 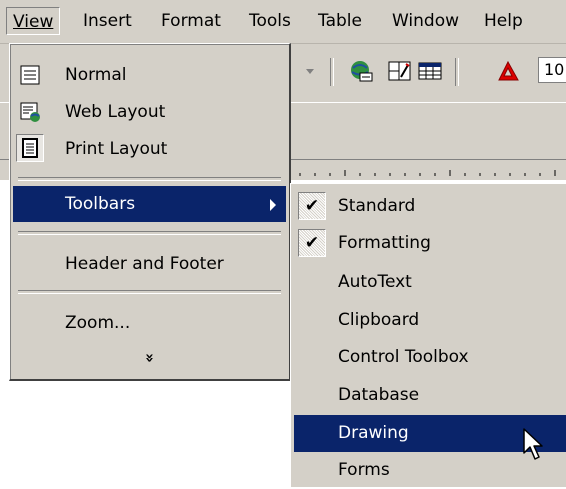 I want to click on chevron-glyph: », so click(x=149, y=358).